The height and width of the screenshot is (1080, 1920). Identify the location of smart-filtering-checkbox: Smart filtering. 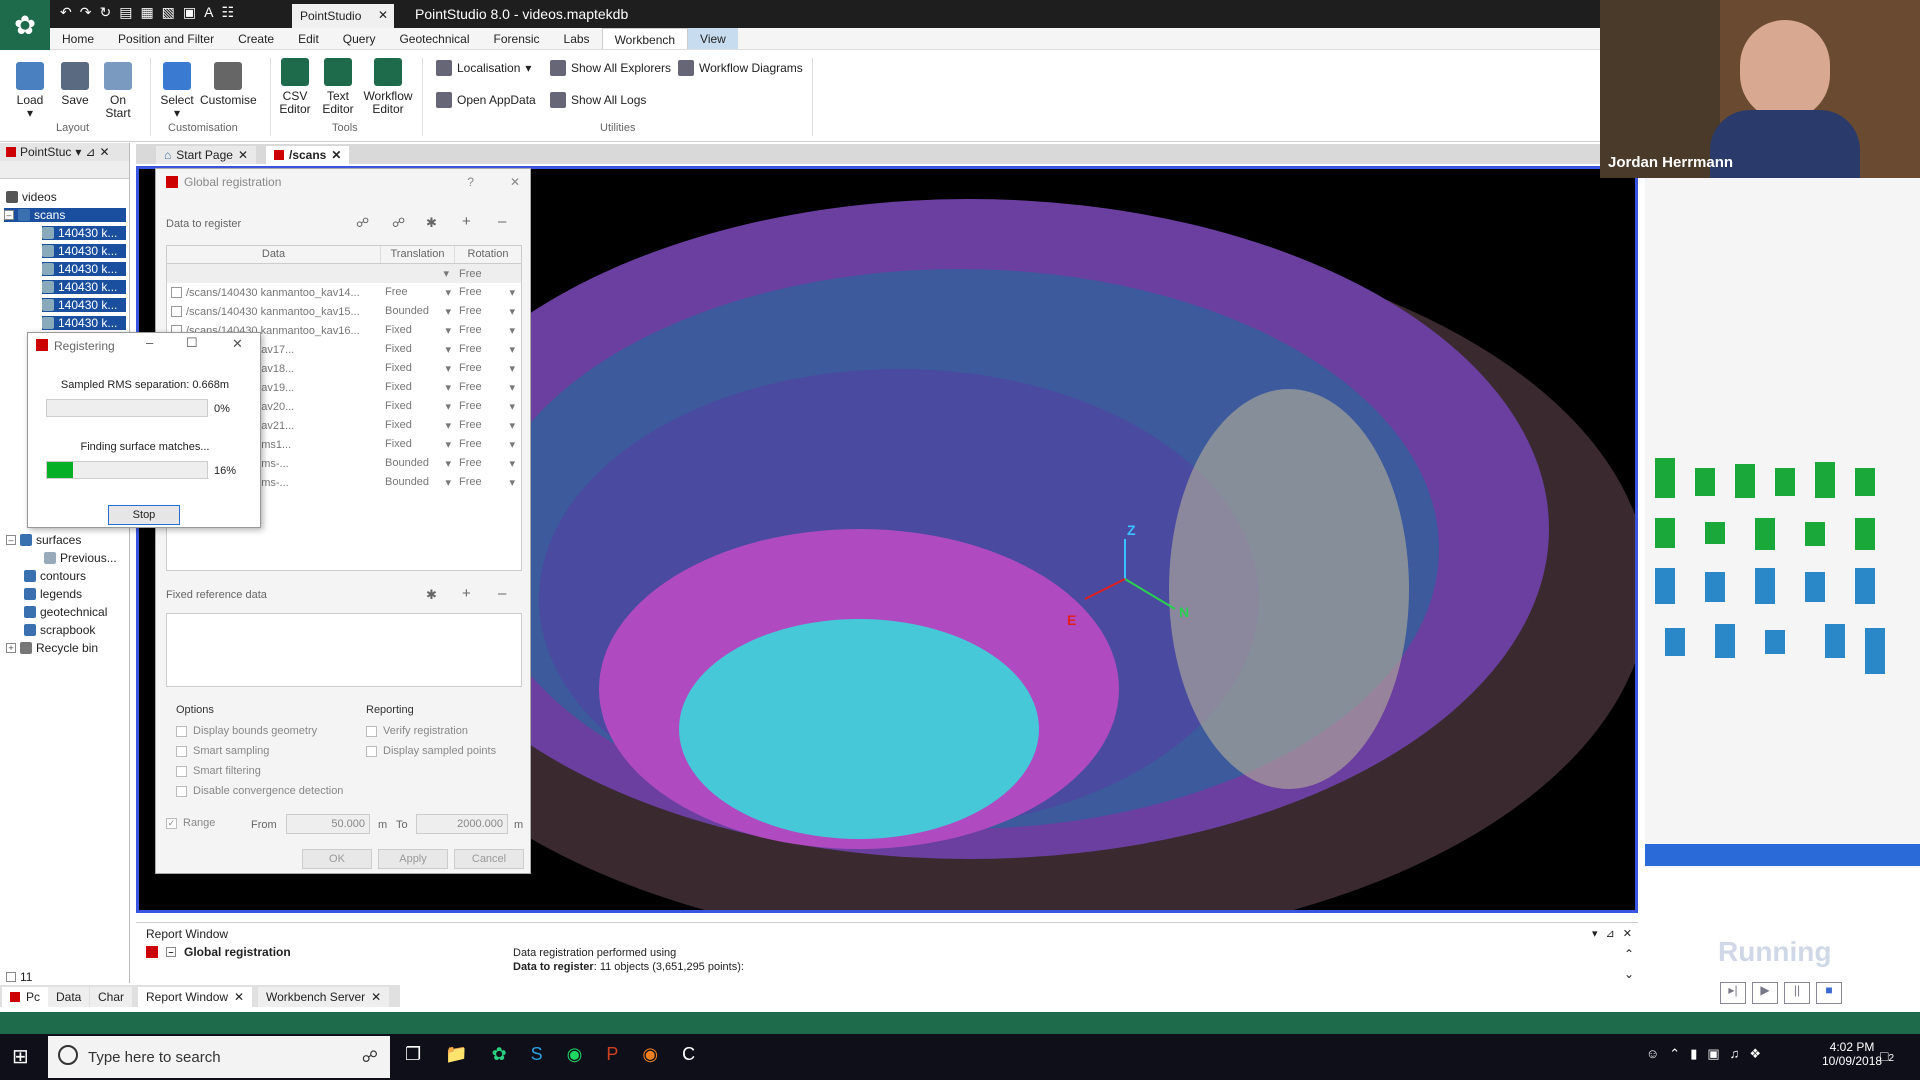
(218, 771).